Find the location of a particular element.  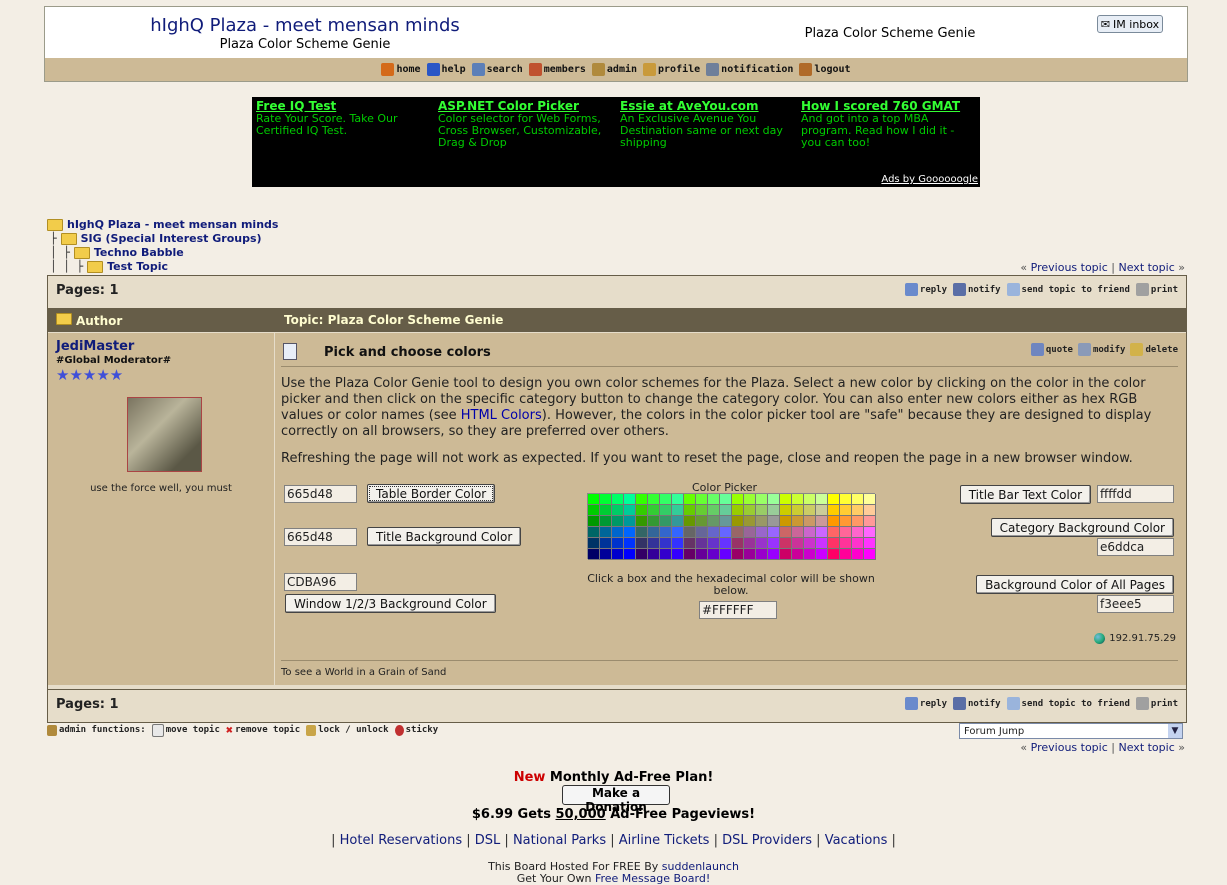

remove-topic-button: ✖ remove topic is located at coordinates (263, 730).